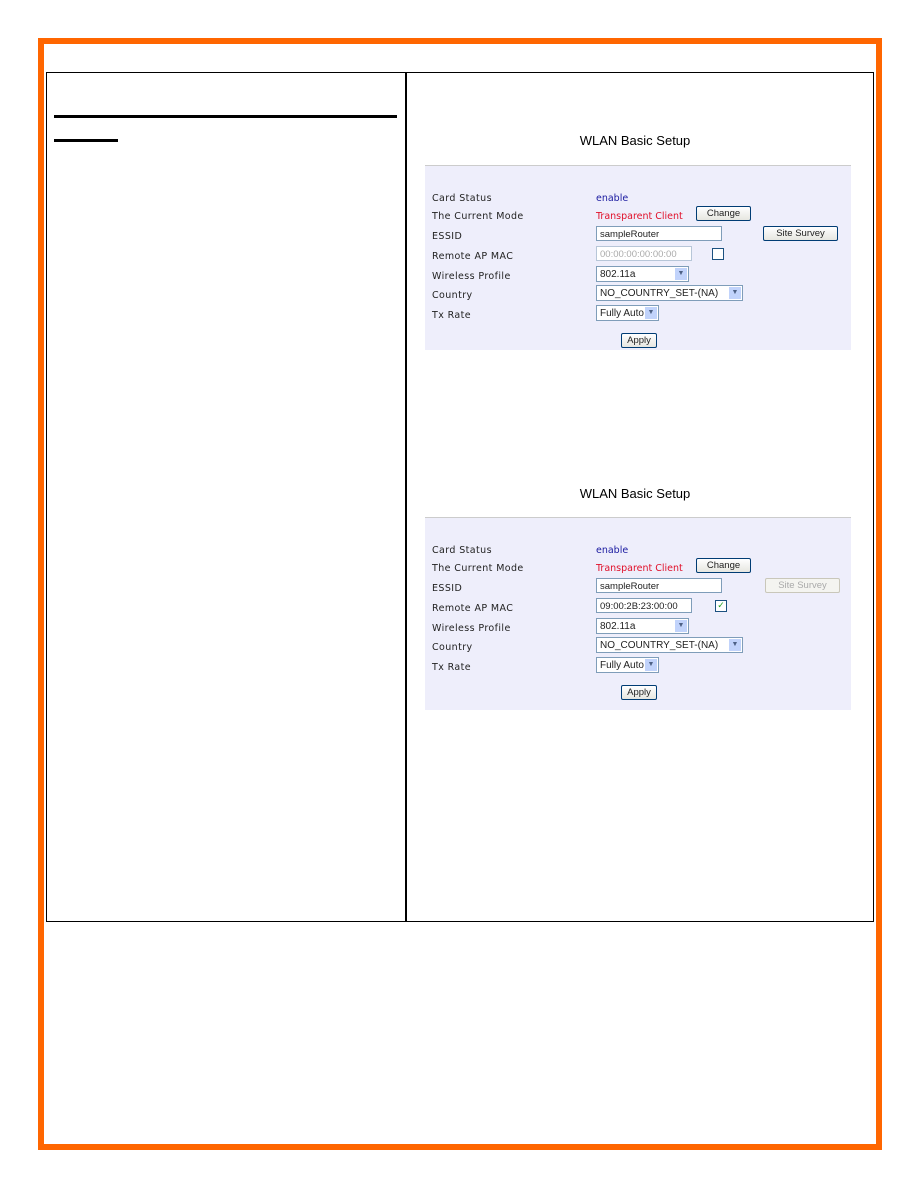 This screenshot has width=918, height=1188. Describe the element at coordinates (718, 254) in the screenshot. I see `remote-ap-mac-checkbox` at that location.